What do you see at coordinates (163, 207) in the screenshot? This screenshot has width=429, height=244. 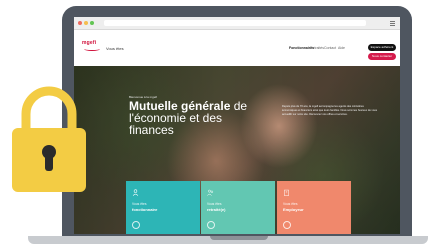 I see `card-fonctionnaire: Vous êtes fonctionnaire` at bounding box center [163, 207].